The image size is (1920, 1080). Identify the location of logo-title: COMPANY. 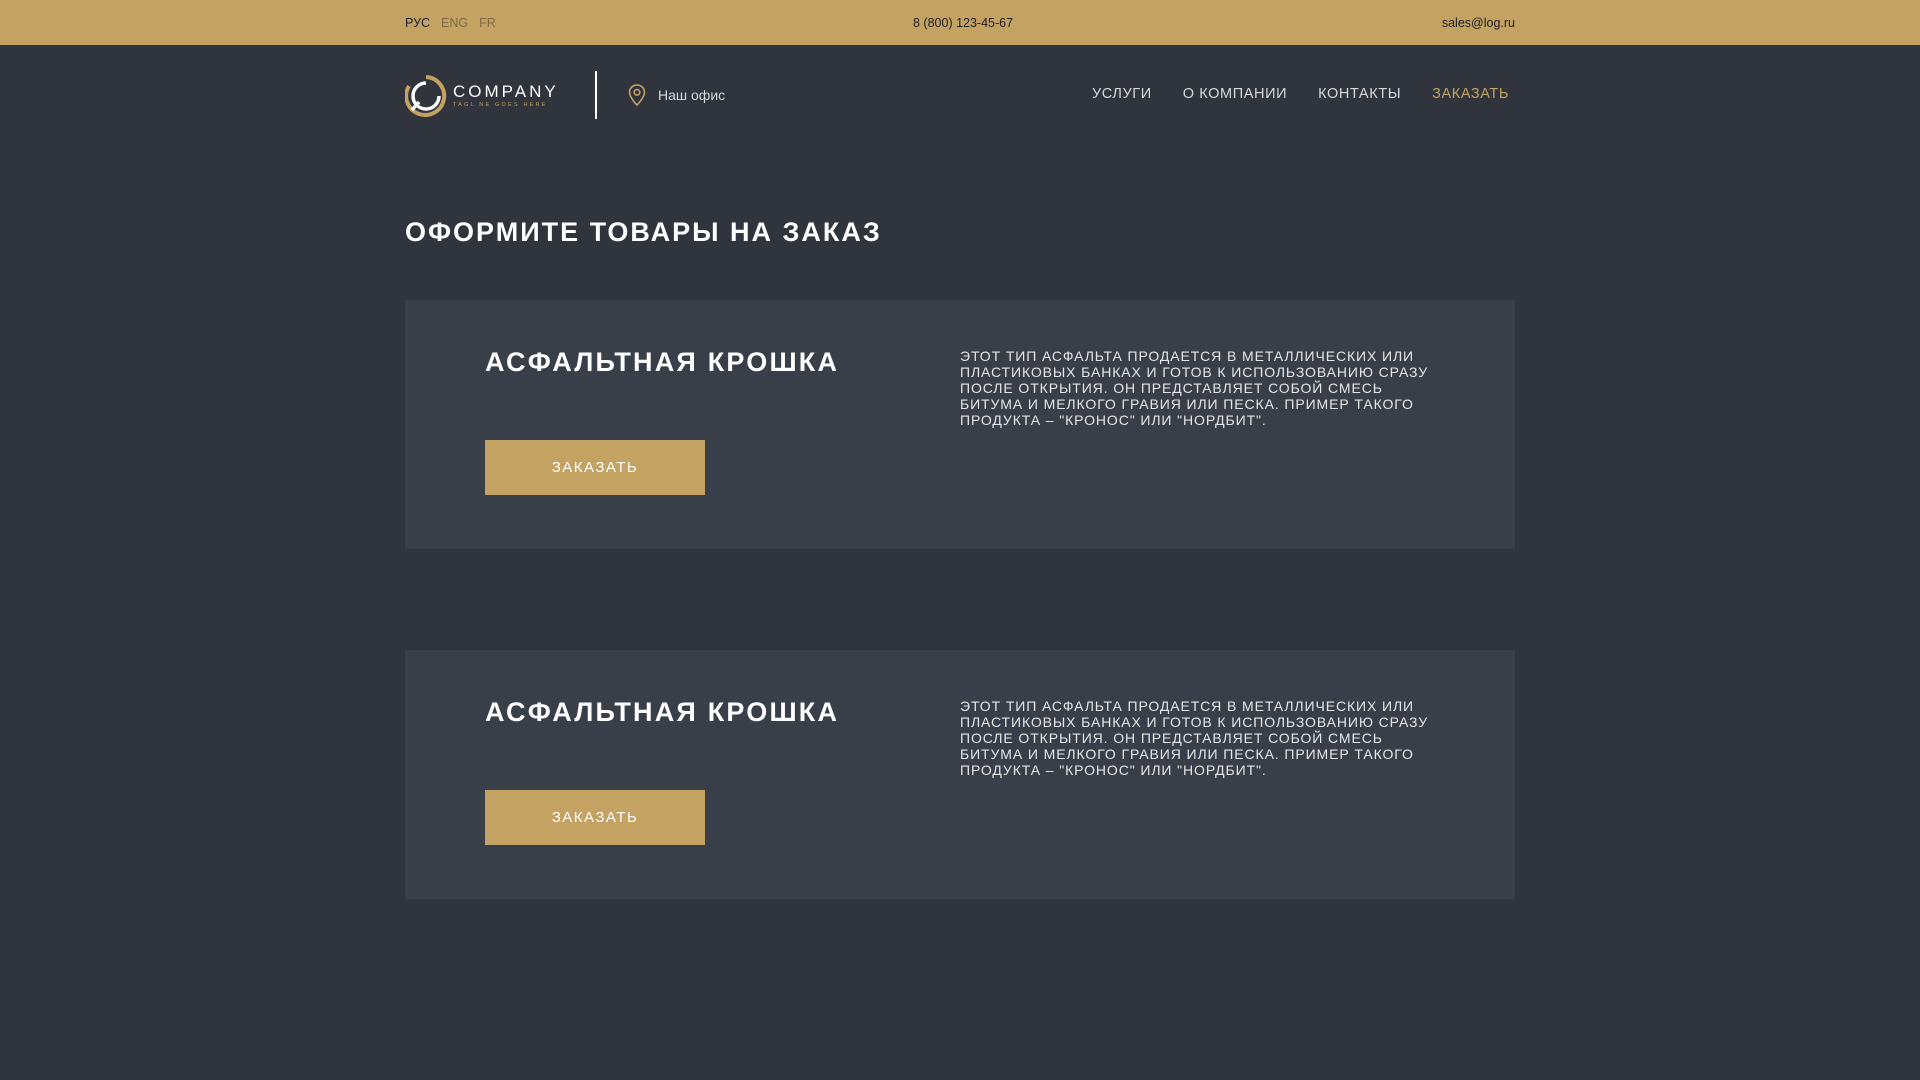
(506, 91).